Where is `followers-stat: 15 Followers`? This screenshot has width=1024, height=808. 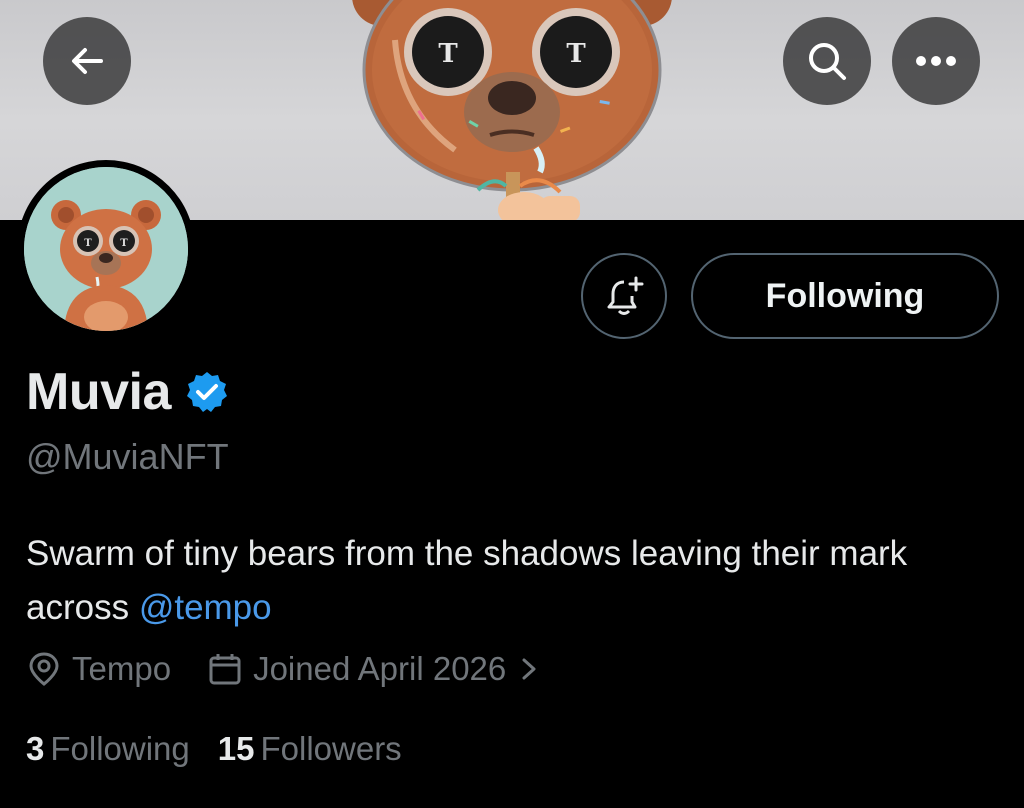 followers-stat: 15 Followers is located at coordinates (310, 749).